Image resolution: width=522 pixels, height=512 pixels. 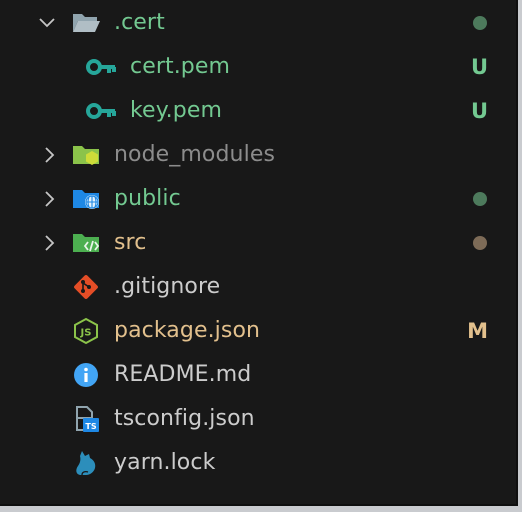 What do you see at coordinates (147, 198) in the screenshot?
I see `tree-item-label: public` at bounding box center [147, 198].